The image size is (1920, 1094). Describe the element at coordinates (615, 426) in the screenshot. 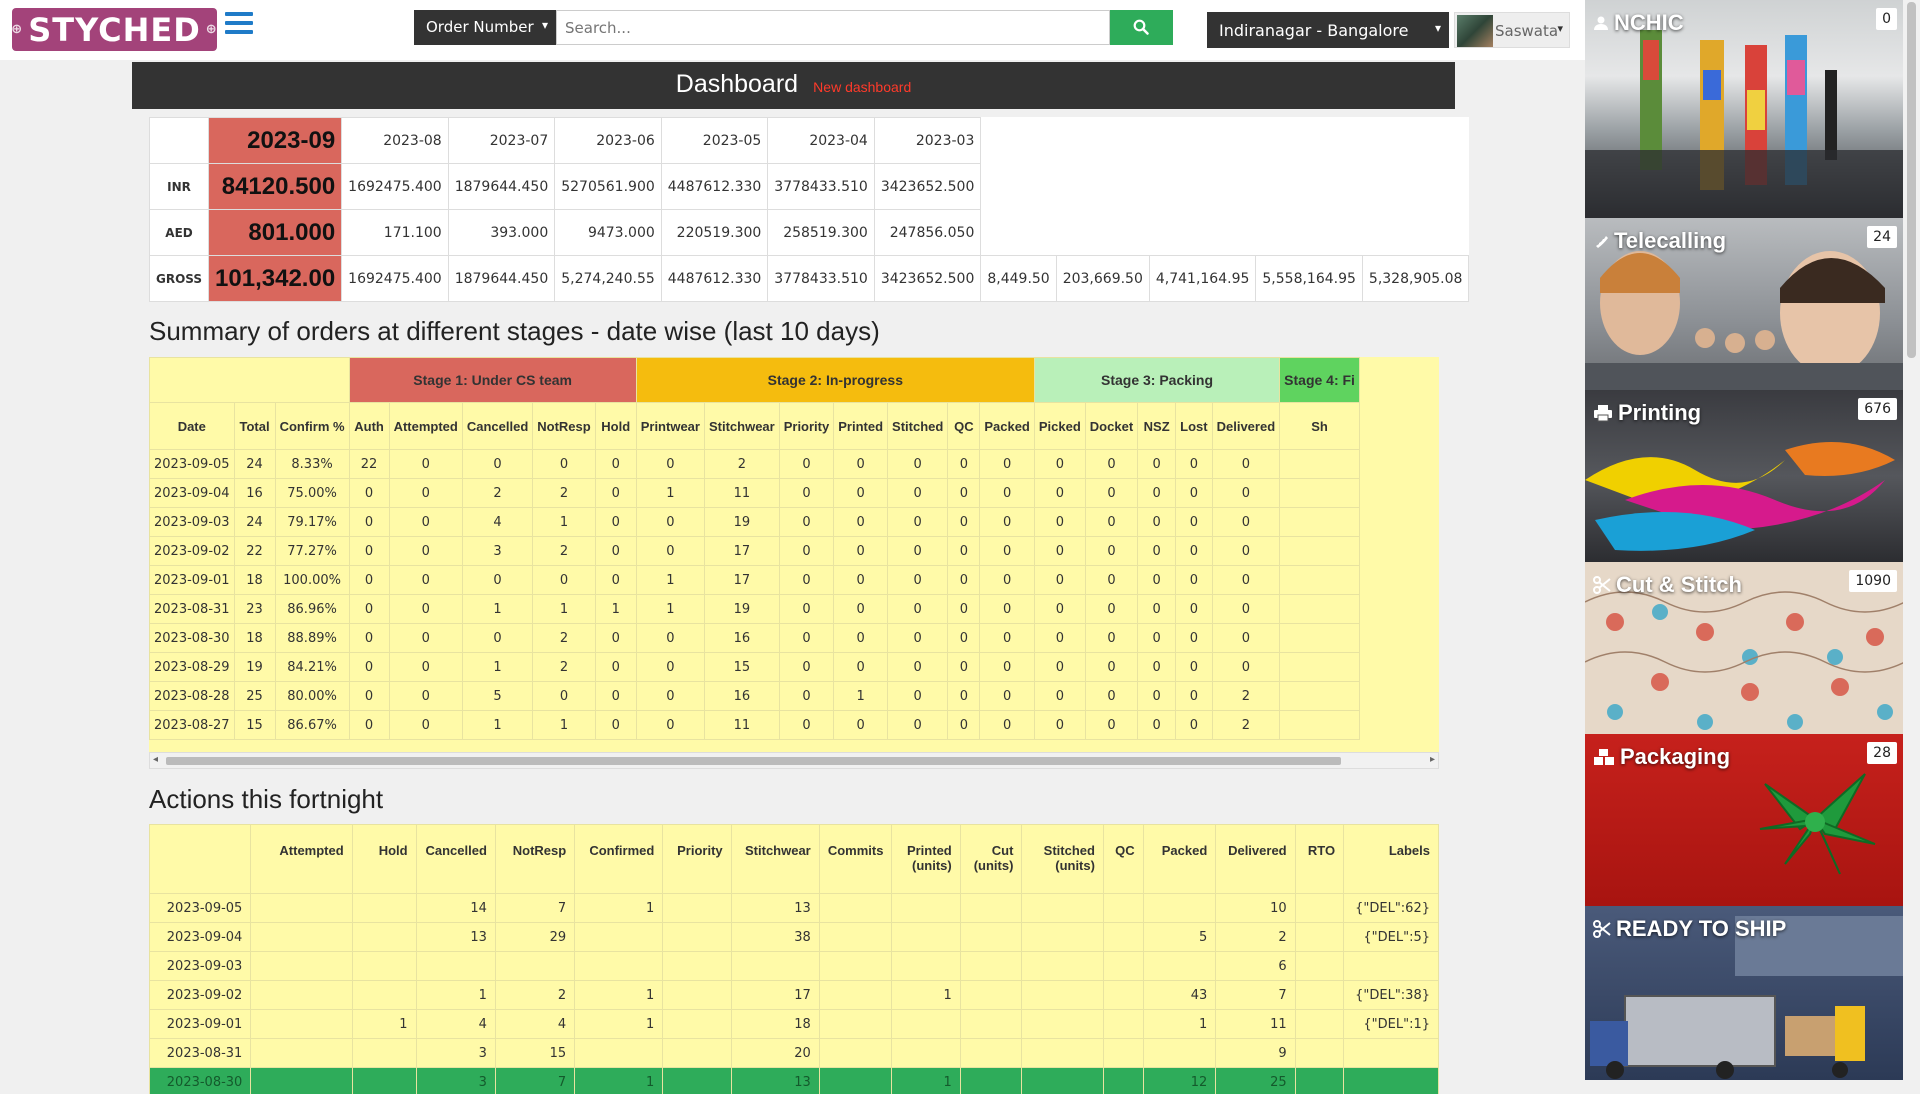

I see `stage-column-header: Hold` at that location.